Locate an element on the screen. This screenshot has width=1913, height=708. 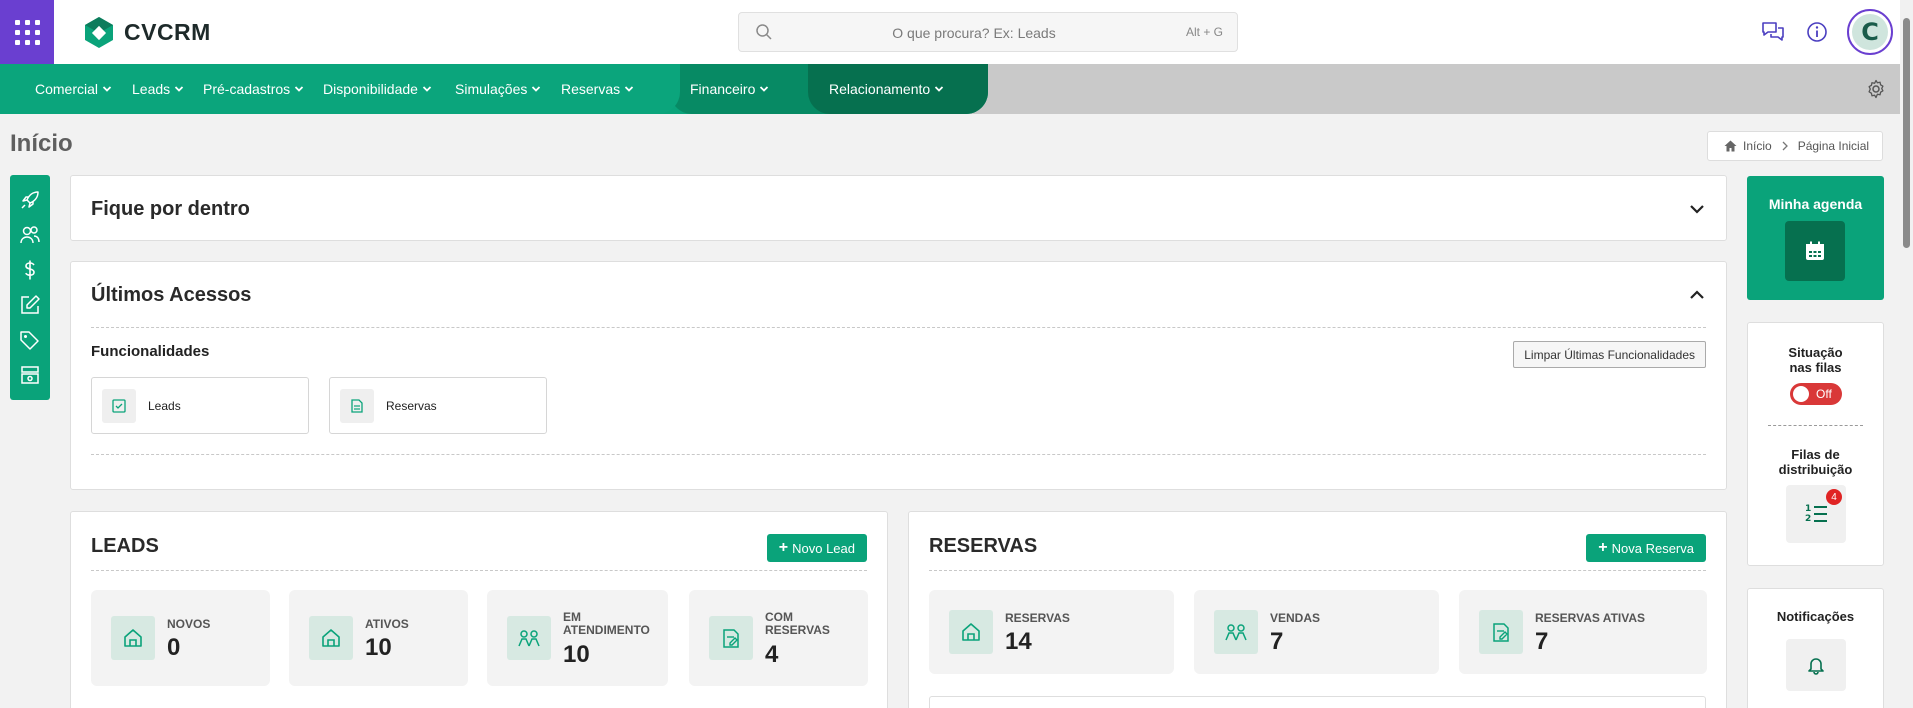
agenda-button is located at coordinates (1815, 251).